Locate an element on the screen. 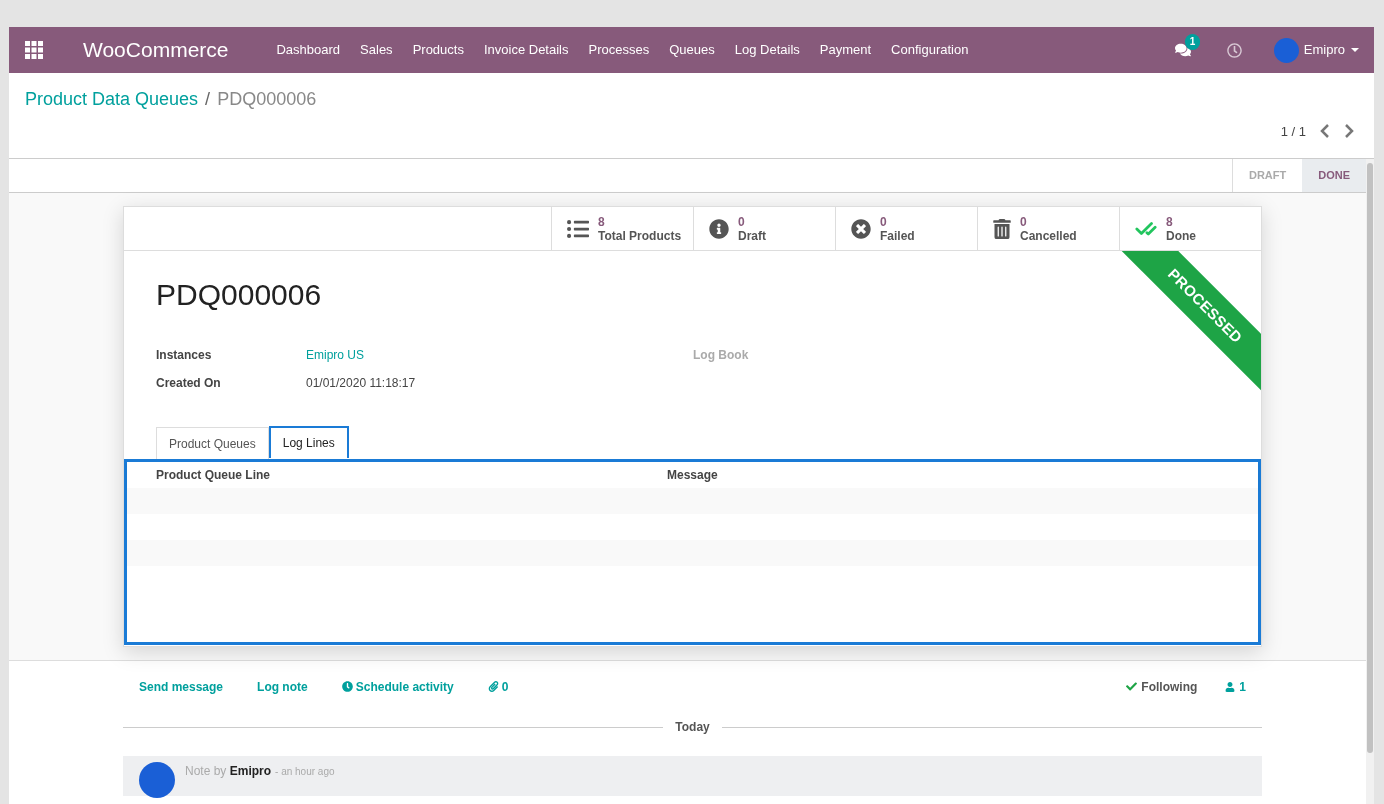 The image size is (1384, 804). menu-item: Payment is located at coordinates (845, 50).